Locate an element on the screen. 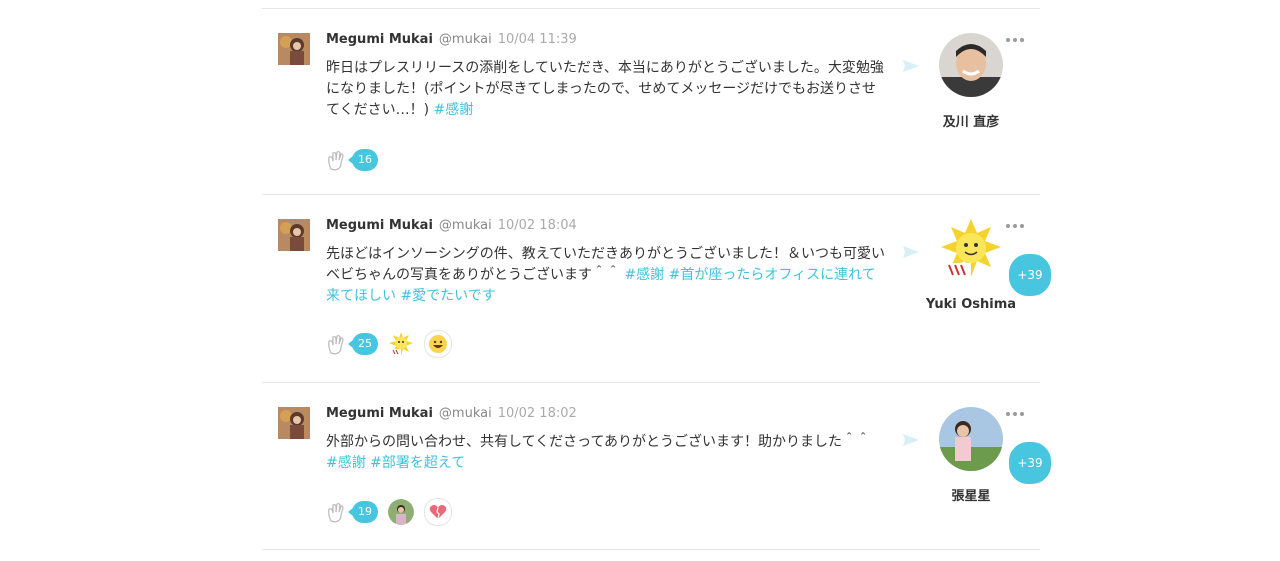 Image resolution: width=1280 pixels, height=561 pixels. recipient-name: 及川 直彦 is located at coordinates (971, 120).